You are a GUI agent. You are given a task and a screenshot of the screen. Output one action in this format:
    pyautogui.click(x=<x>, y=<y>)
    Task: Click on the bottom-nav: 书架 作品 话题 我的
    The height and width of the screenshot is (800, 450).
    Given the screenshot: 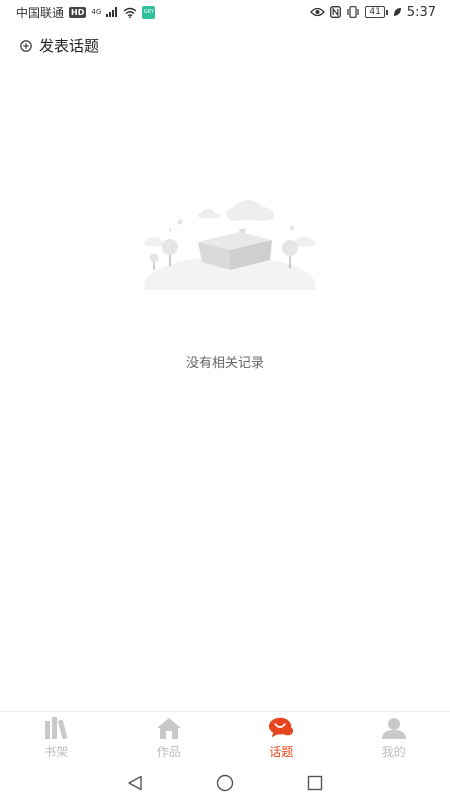 What is the action you would take?
    pyautogui.click(x=225, y=738)
    